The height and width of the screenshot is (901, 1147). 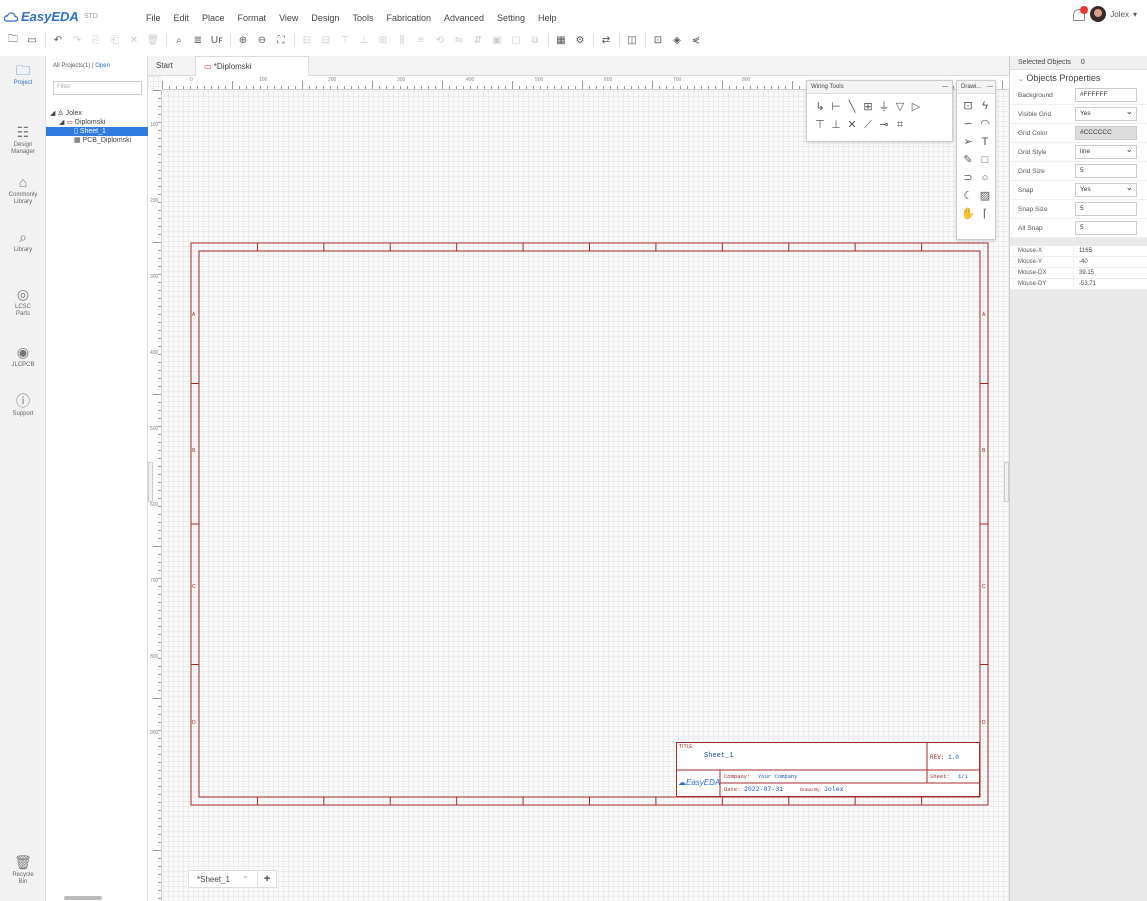 I want to click on tab-start: Start, so click(x=164, y=66).